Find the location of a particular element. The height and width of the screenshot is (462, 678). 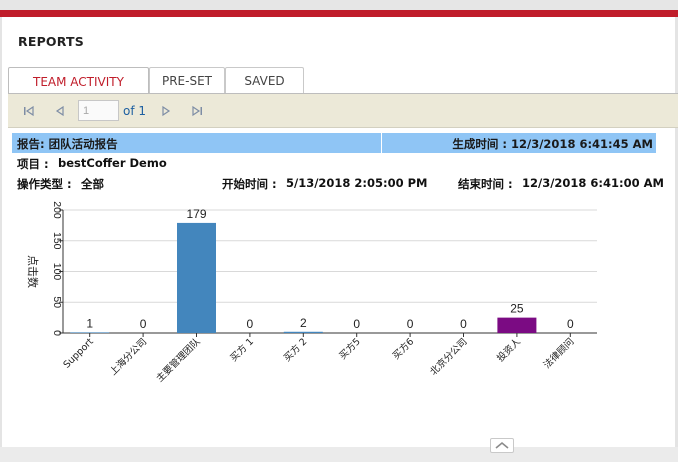

x-tick-label: 法律顾问 is located at coordinates (558, 353).